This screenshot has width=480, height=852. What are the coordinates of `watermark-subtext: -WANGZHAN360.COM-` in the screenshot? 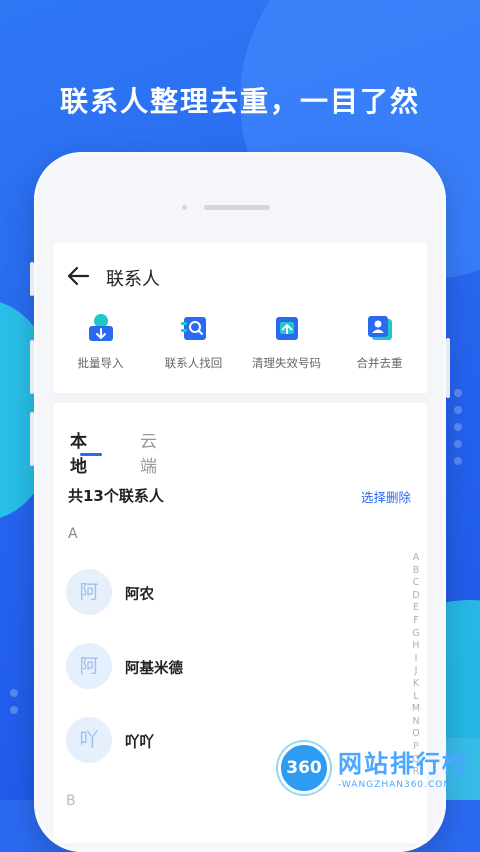 It's located at (397, 785).